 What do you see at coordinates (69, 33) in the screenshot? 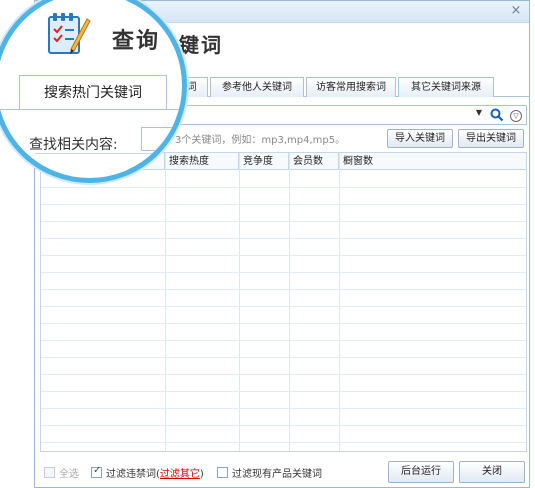
I see `notepad-icon` at bounding box center [69, 33].